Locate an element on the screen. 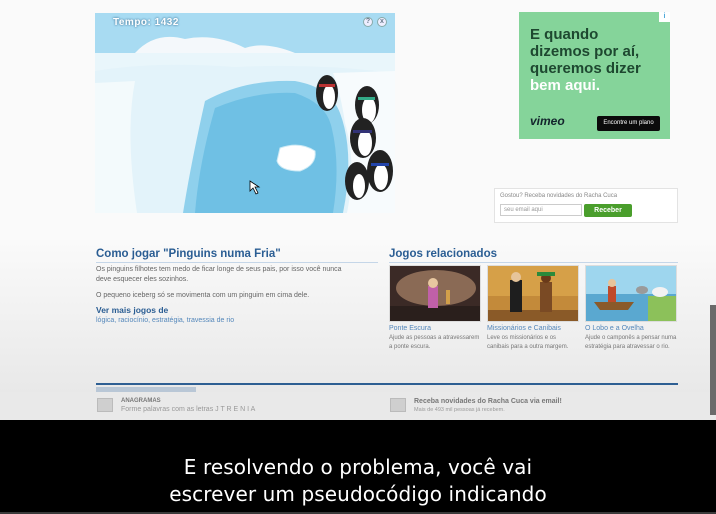  ad-choices-icon: i is located at coordinates (664, 17).